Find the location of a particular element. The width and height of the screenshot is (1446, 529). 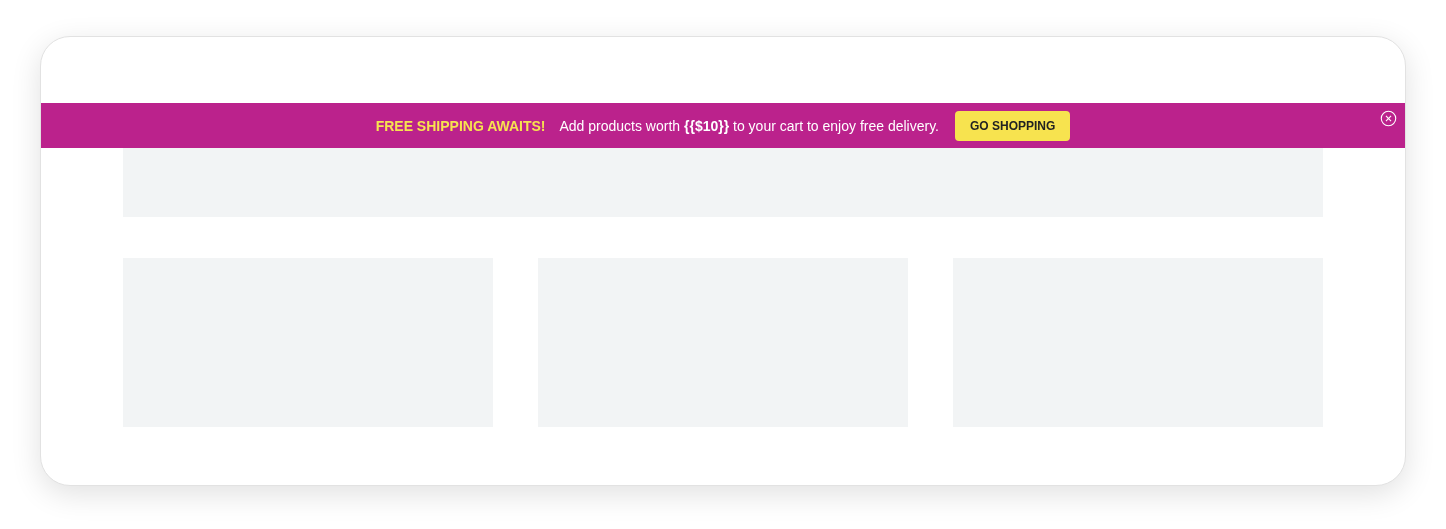

banner-headline: FREE SHIPPING AWAITS! is located at coordinates (460, 125).